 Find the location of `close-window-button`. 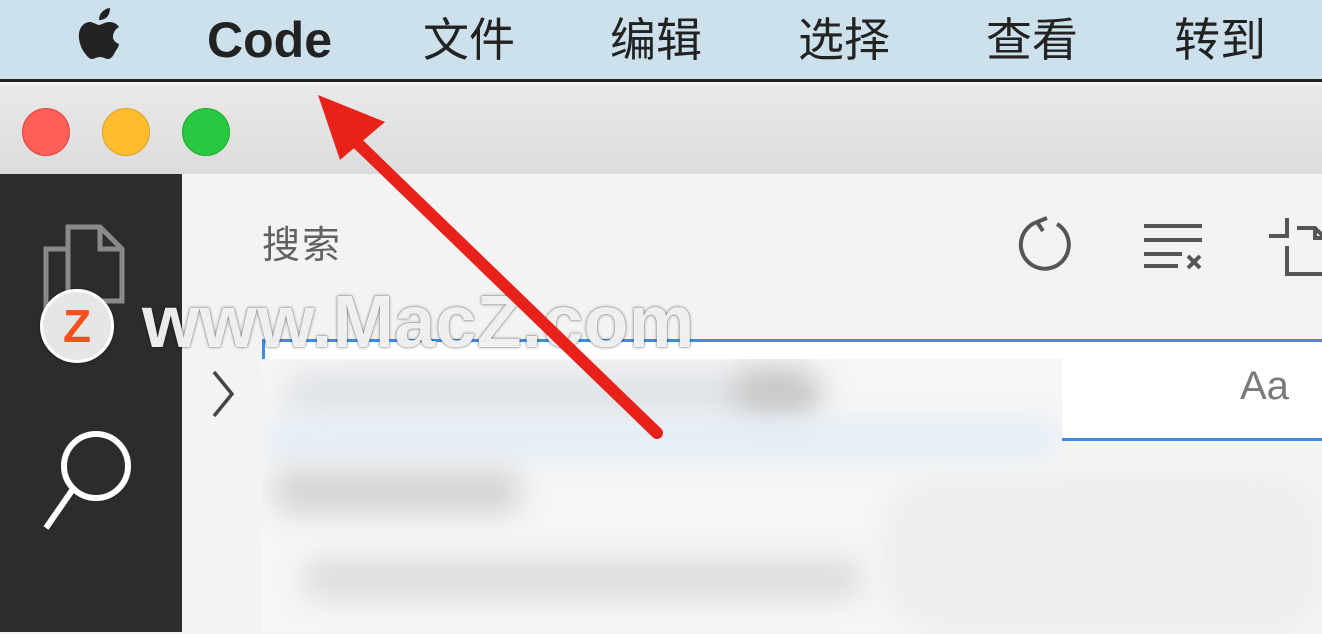

close-window-button is located at coordinates (46, 132).